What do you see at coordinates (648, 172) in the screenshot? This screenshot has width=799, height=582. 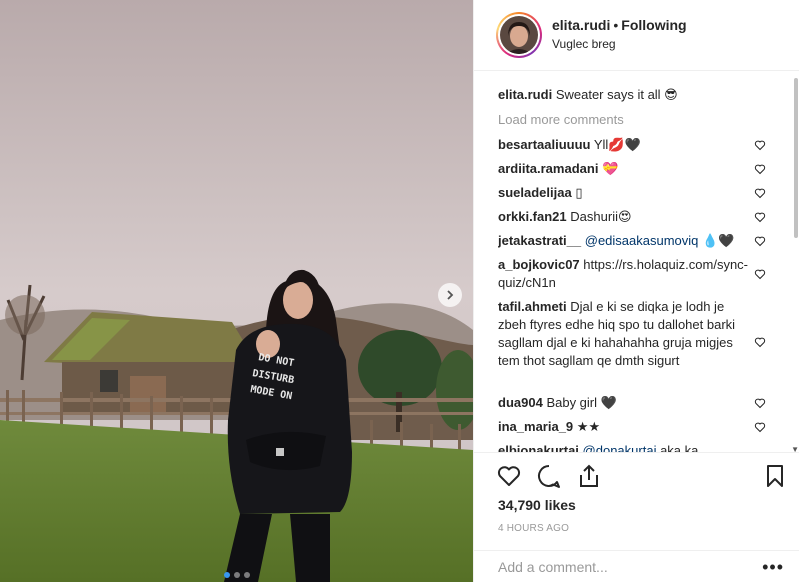 I see `comment-row: ardiita.ramadani 💝` at bounding box center [648, 172].